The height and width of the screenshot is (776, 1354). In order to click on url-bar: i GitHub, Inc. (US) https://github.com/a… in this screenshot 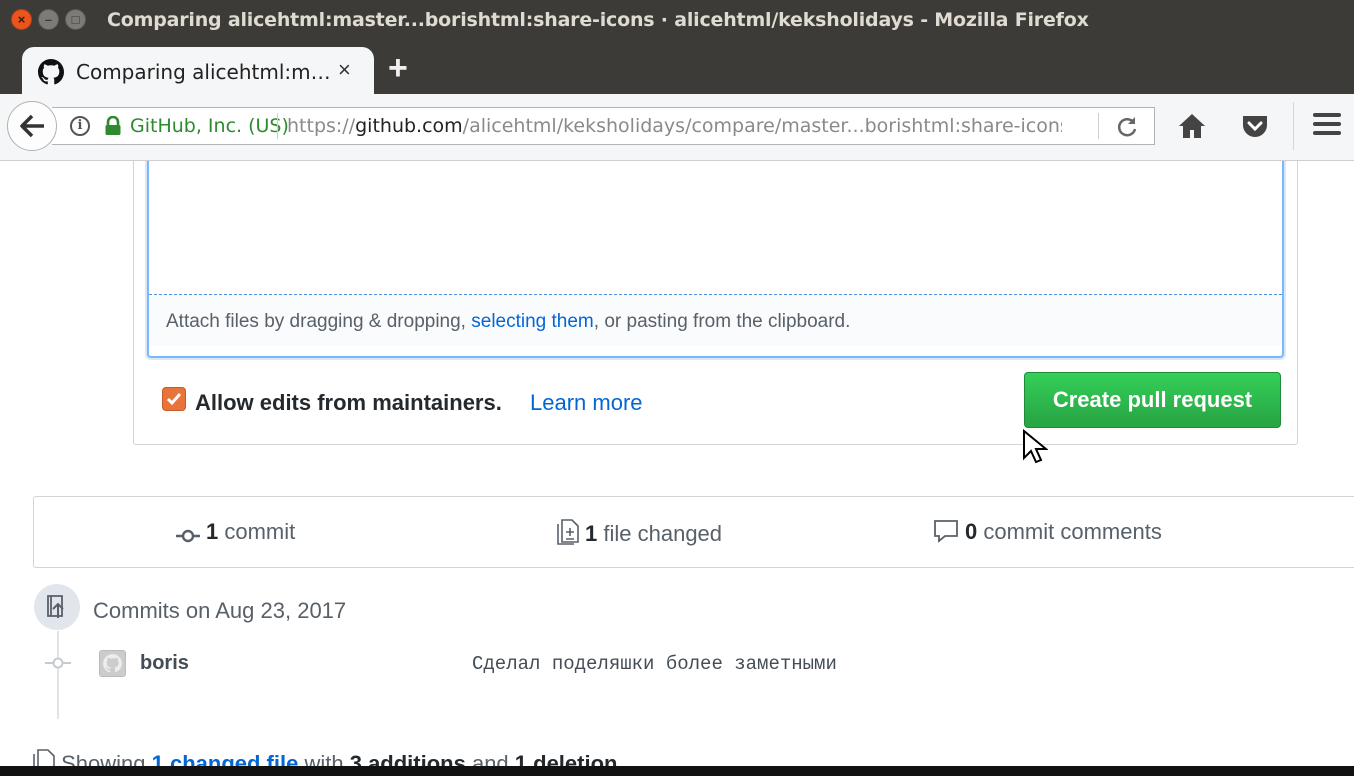, I will do `click(603, 126)`.